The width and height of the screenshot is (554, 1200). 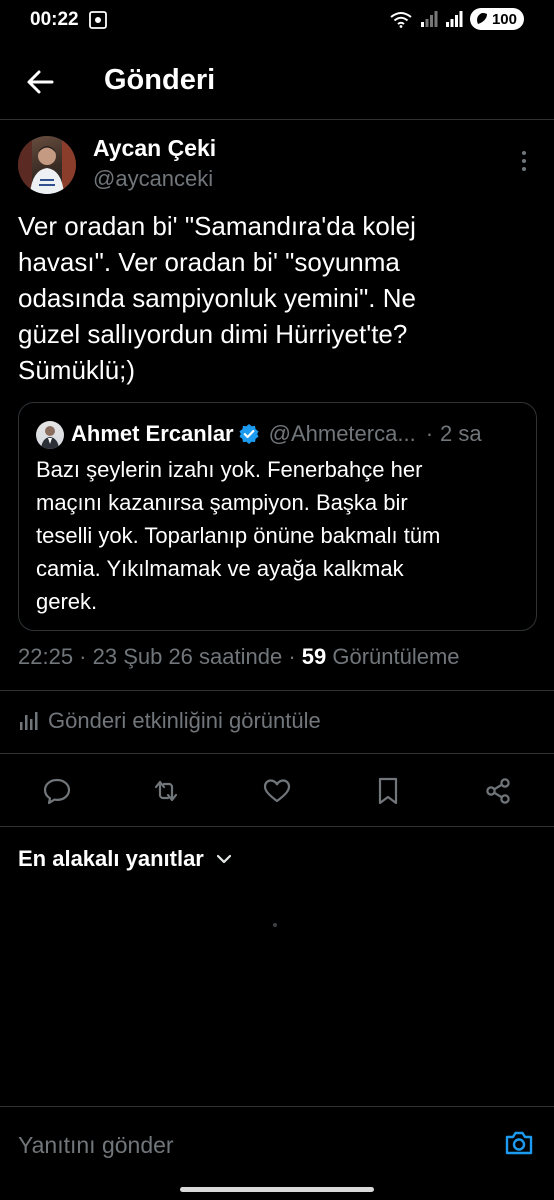 I want to click on activity-label: Gönderi etkinliğini görüntüle, so click(x=184, y=720).